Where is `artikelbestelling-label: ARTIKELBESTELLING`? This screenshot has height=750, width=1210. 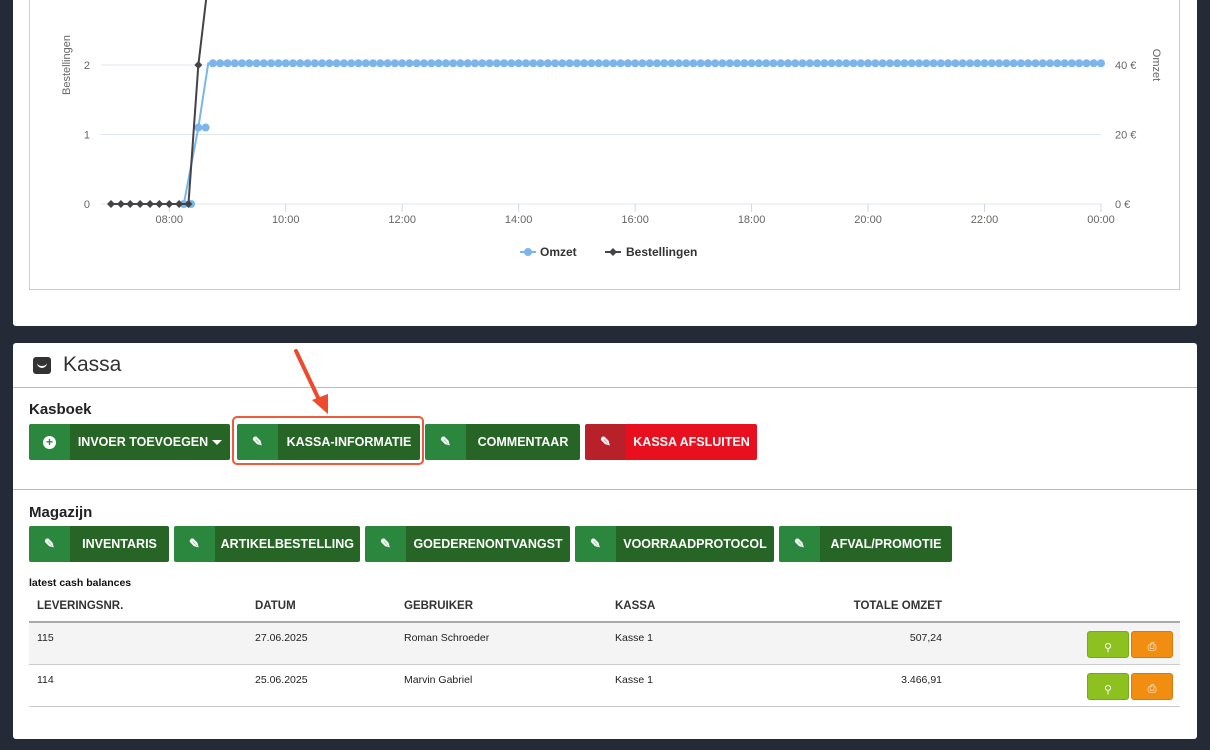
artikelbestelling-label: ARTIKELBESTELLING is located at coordinates (287, 544).